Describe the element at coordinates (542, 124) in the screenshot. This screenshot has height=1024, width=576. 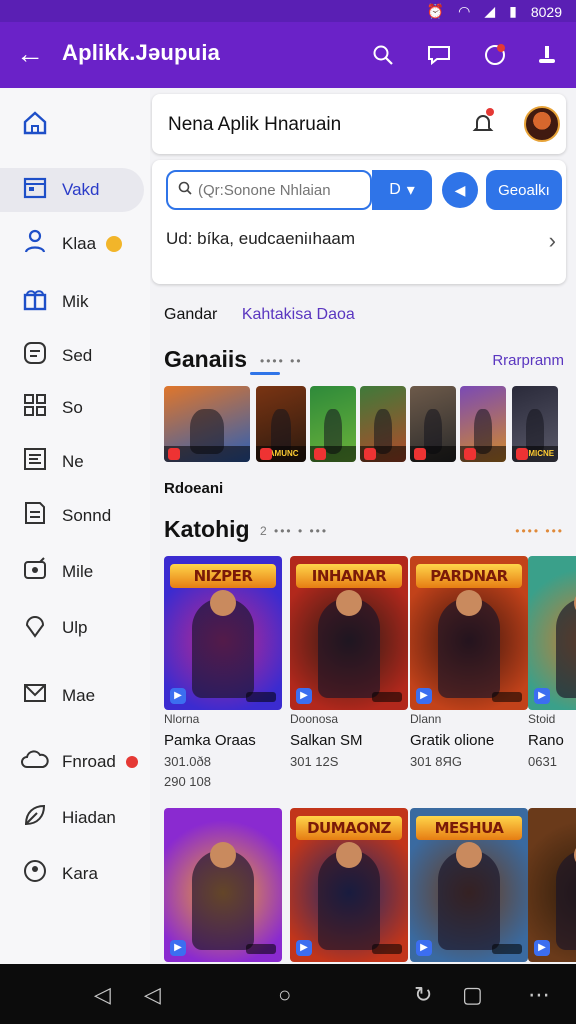
I see `avatar` at that location.